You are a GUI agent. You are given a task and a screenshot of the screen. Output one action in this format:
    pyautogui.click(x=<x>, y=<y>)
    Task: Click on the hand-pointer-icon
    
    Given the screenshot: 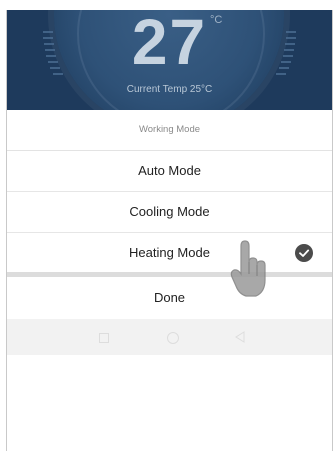 What is the action you would take?
    pyautogui.click(x=248, y=268)
    